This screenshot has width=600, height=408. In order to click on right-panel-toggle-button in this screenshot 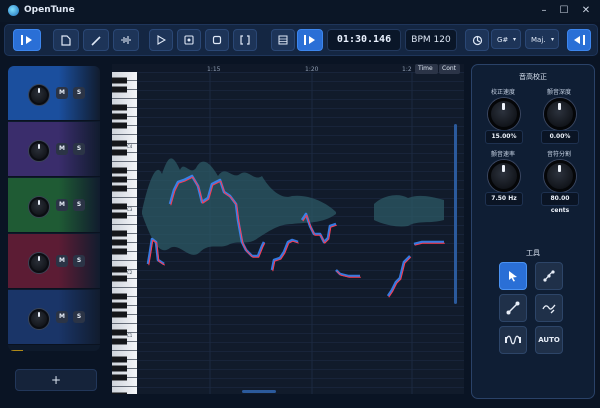, I will do `click(579, 40)`.